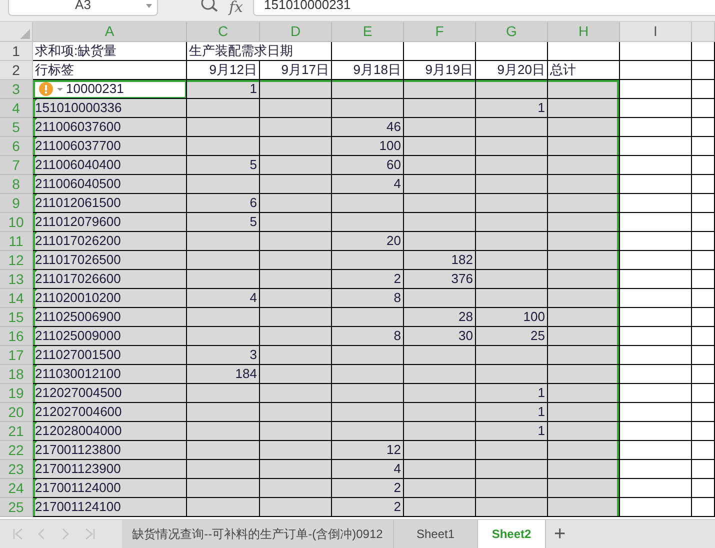  I want to click on table-cell: 211006037600, so click(110, 127).